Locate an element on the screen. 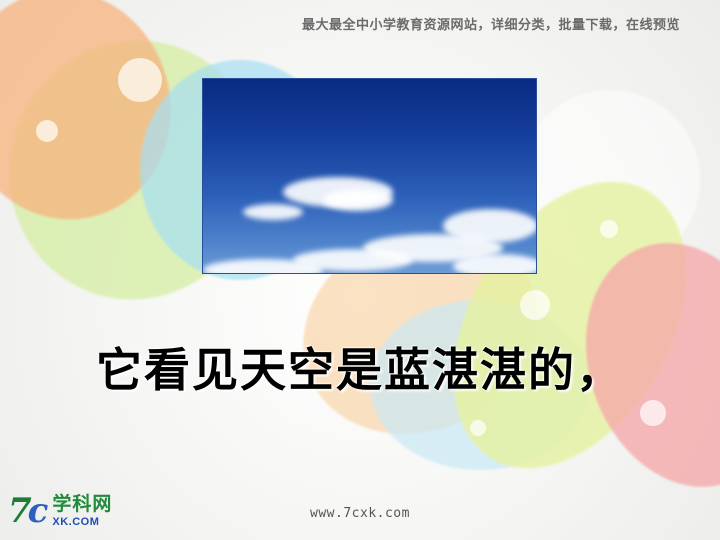  slide-caption: 它看见天空是蓝湛湛的， is located at coordinates (360, 370).